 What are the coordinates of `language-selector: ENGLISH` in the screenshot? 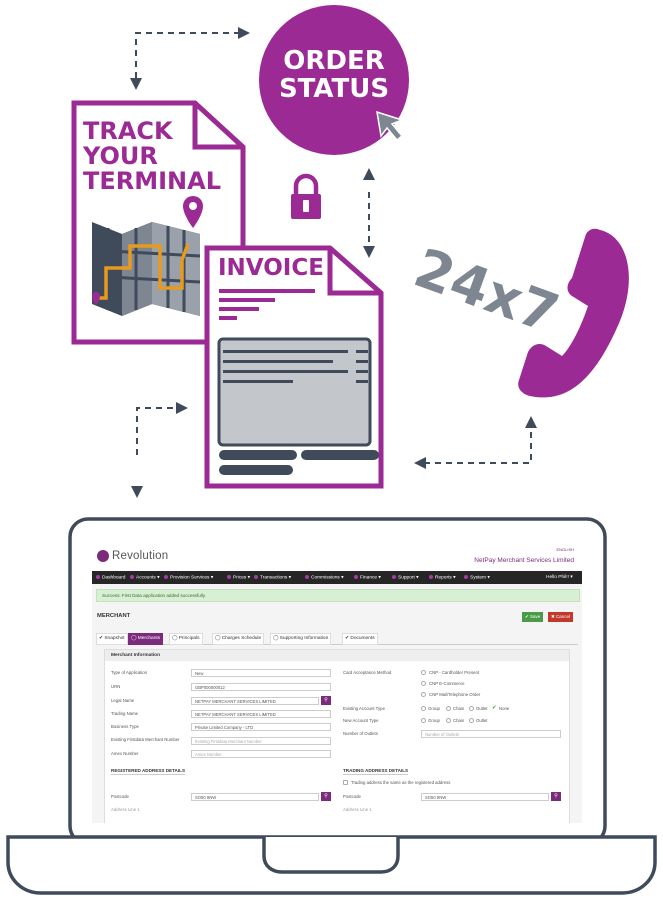 It's located at (565, 549).